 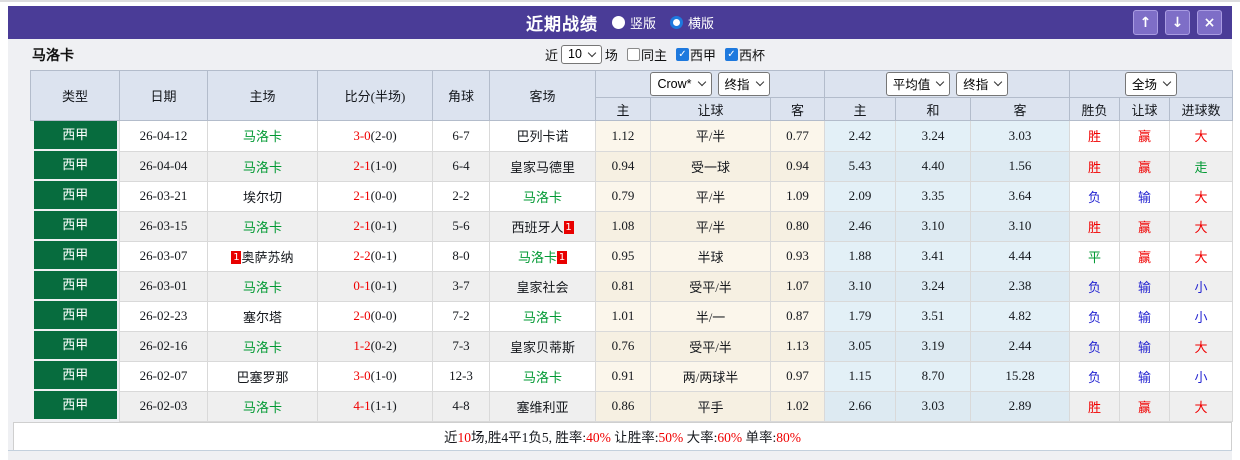 What do you see at coordinates (262, 317) in the screenshot?
I see `home-team-name: 塞尔塔` at bounding box center [262, 317].